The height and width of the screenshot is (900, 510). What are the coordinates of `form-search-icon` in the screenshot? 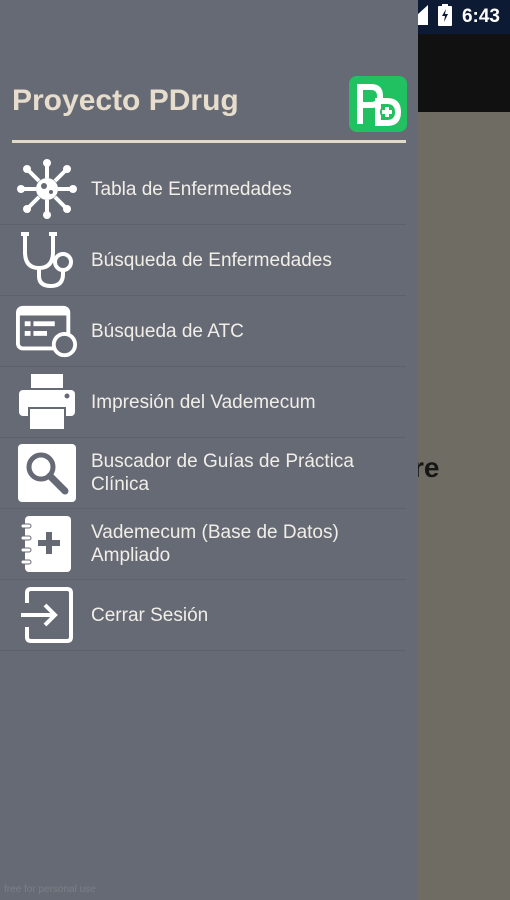 It's located at (47, 331).